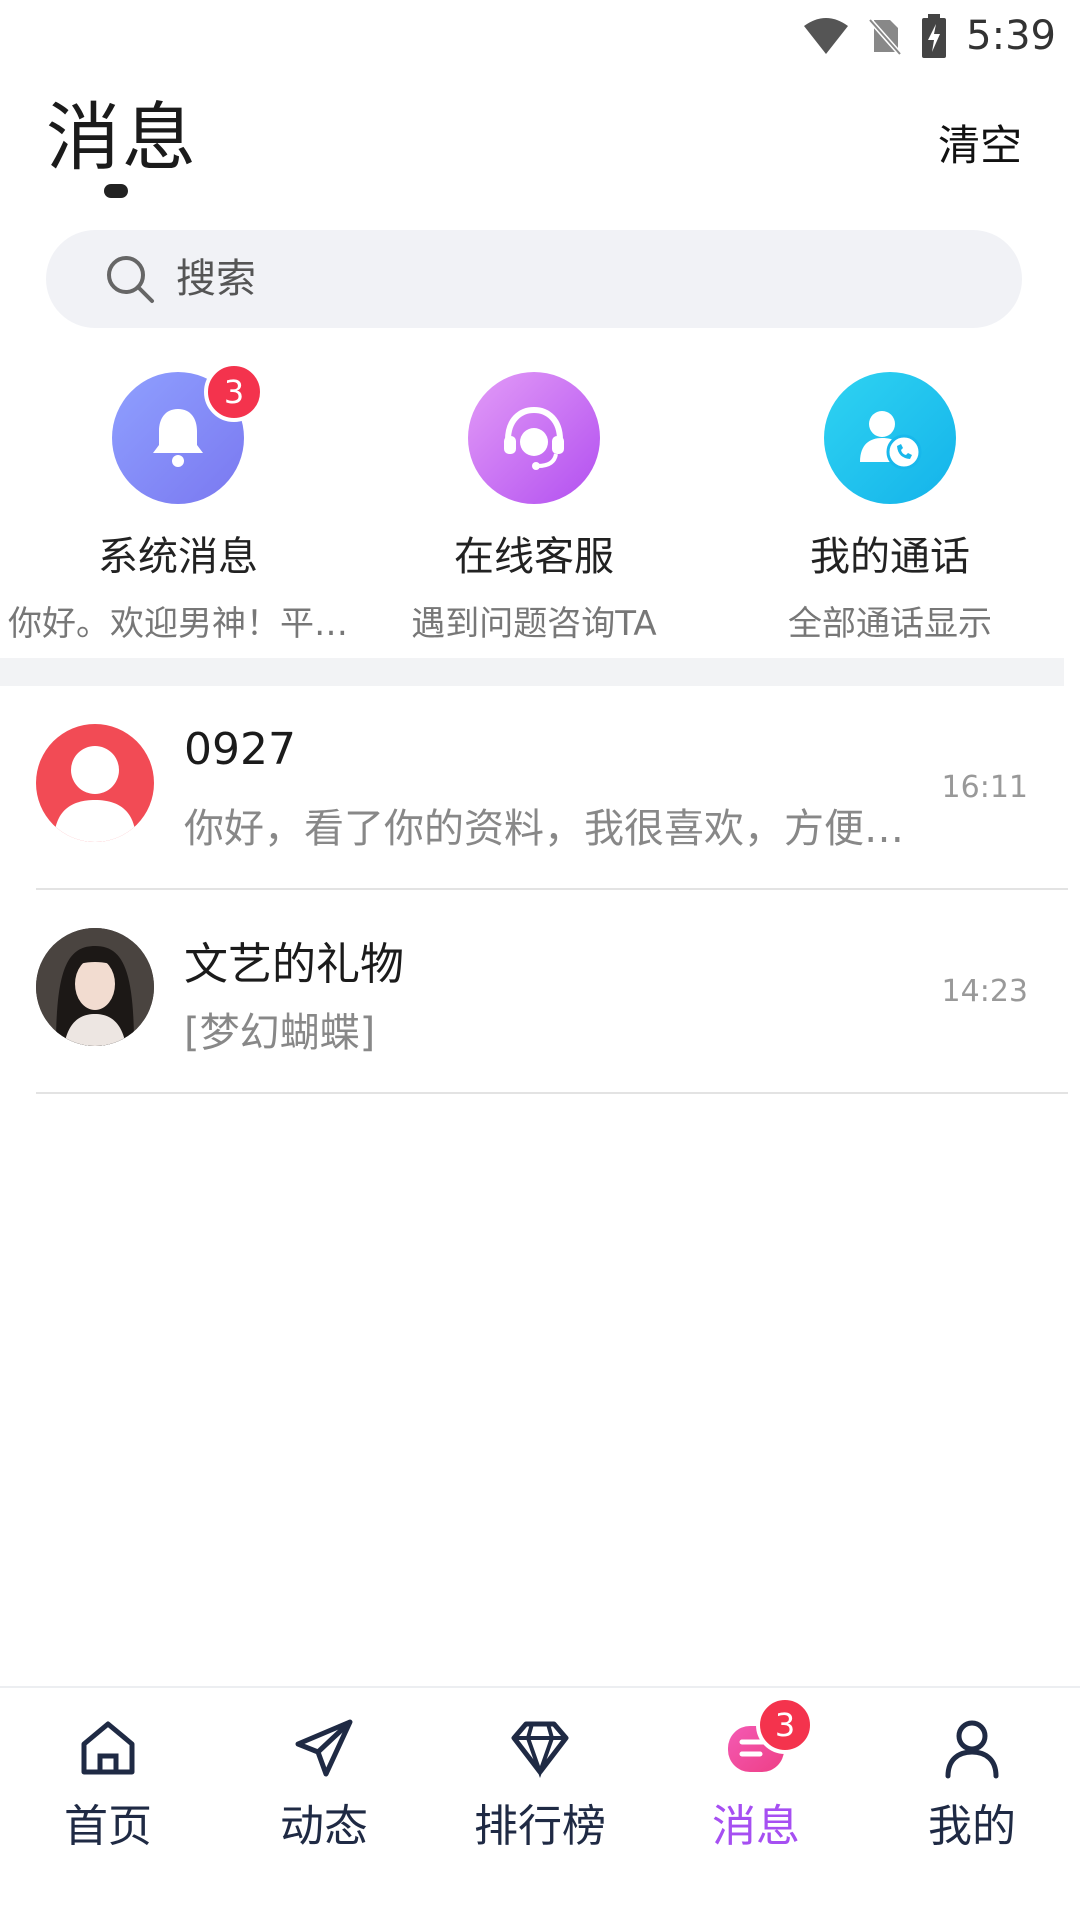 Image resolution: width=1080 pixels, height=1920 pixels. Describe the element at coordinates (178, 438) in the screenshot. I see `bell-icon` at that location.